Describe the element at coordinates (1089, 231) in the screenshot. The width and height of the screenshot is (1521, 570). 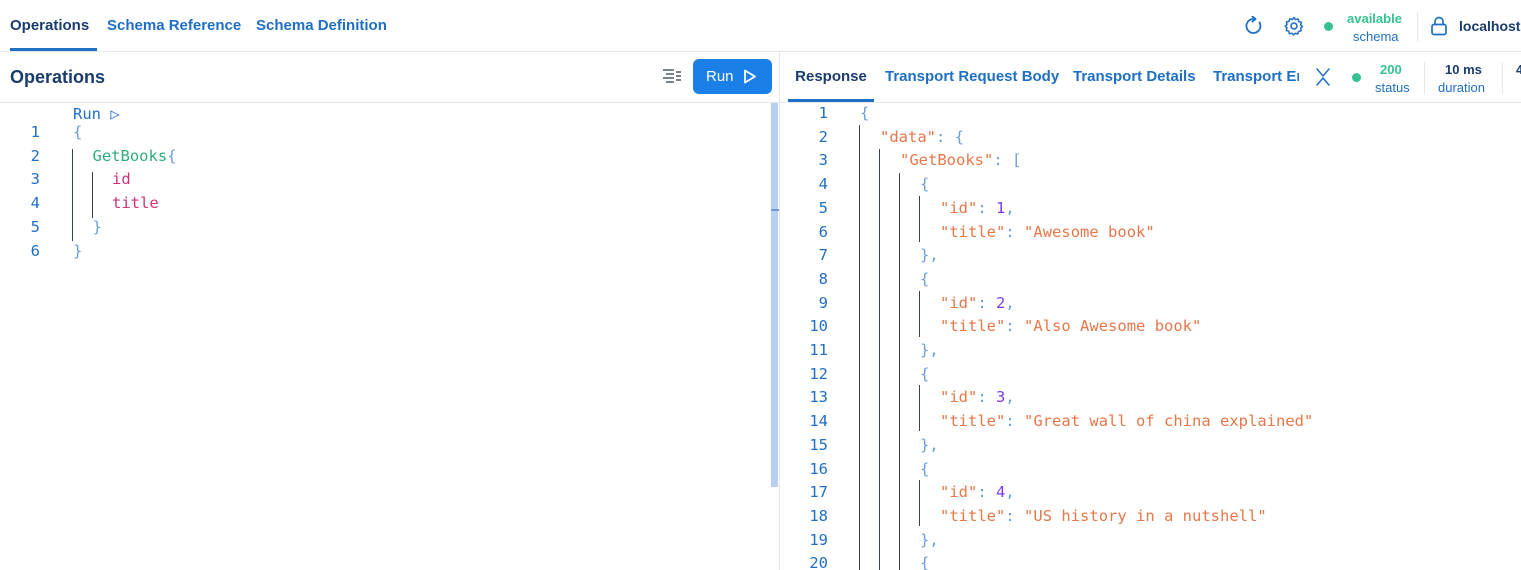
I see `code-token: "Awesome book"` at that location.